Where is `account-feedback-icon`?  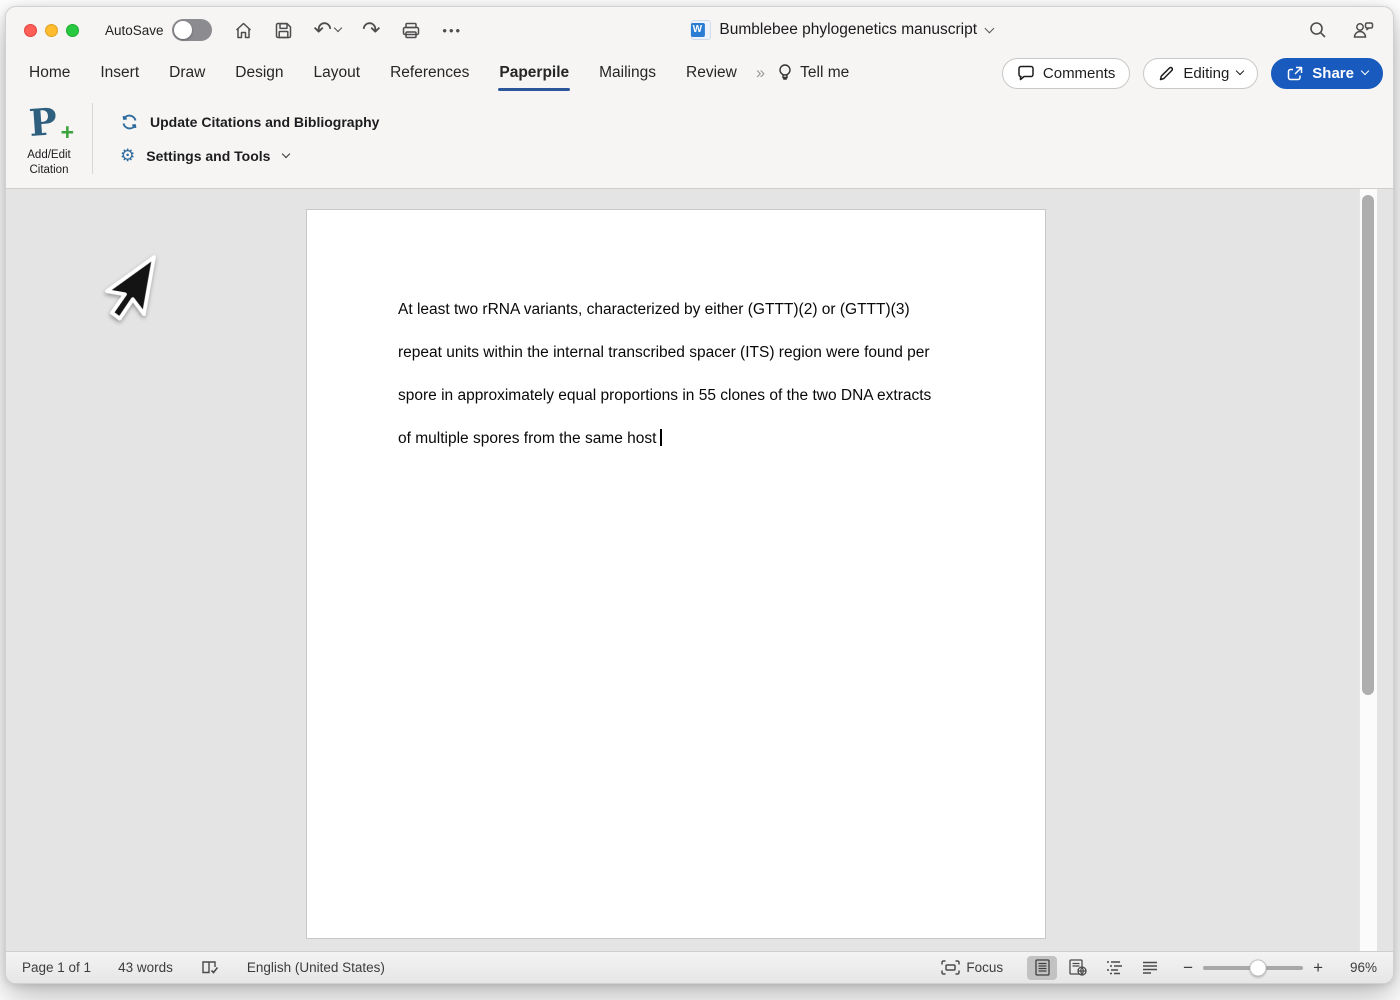 account-feedback-icon is located at coordinates (1363, 30).